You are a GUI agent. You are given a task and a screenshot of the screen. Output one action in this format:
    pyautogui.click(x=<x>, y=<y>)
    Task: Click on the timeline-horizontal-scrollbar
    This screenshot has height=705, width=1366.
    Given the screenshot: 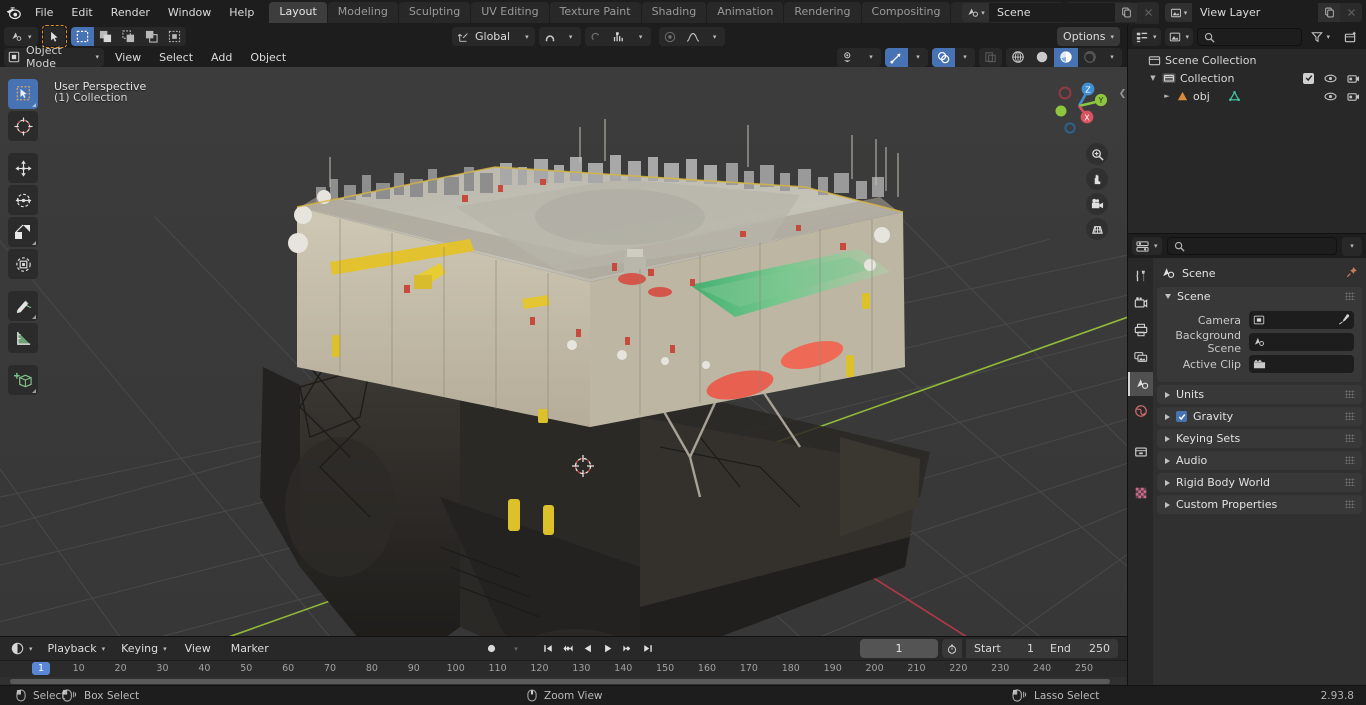 What is the action you would take?
    pyautogui.click(x=560, y=681)
    